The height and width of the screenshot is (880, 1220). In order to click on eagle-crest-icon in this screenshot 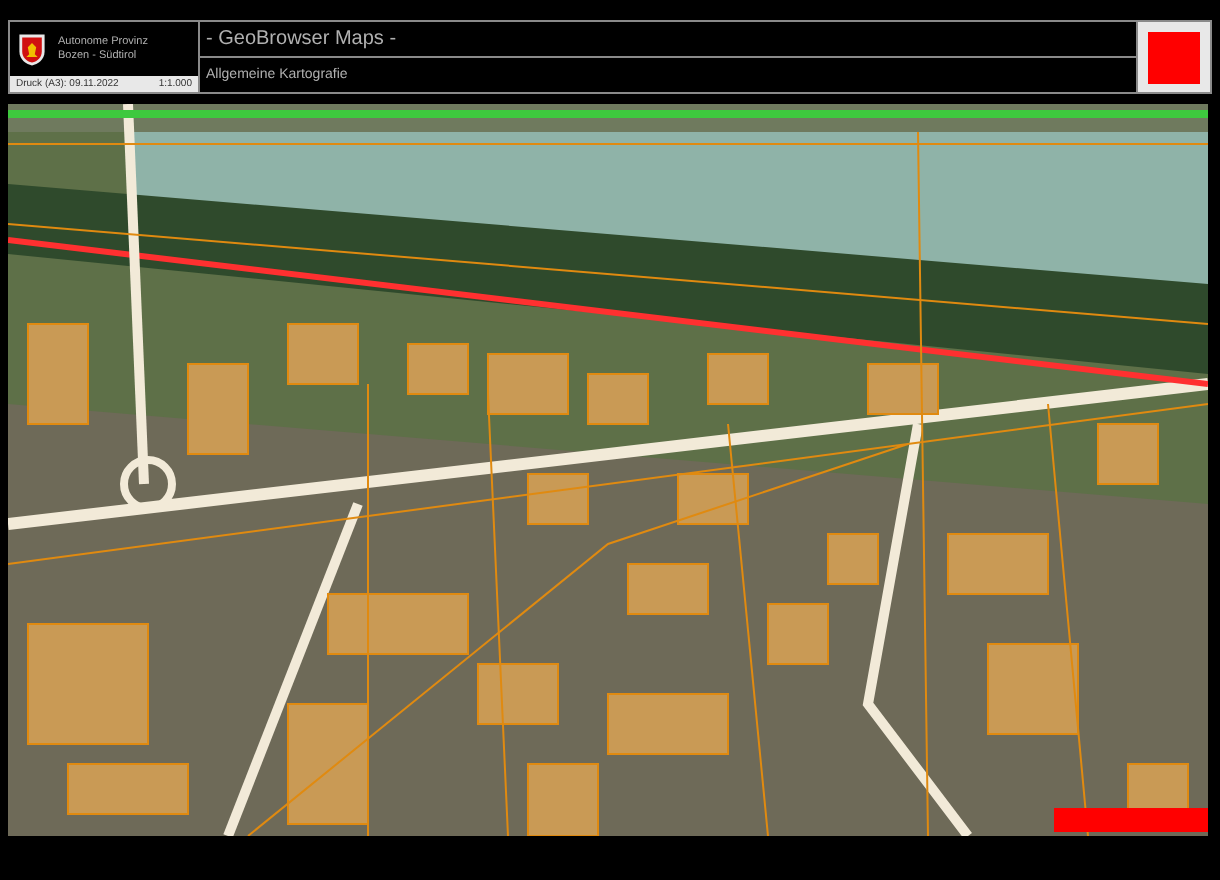, I will do `click(32, 49)`.